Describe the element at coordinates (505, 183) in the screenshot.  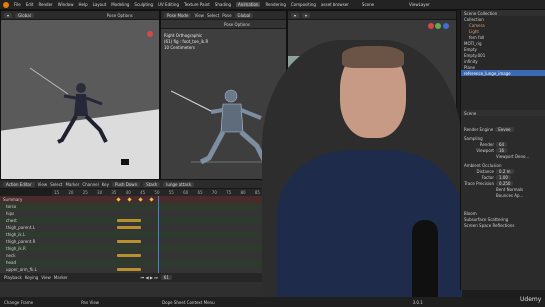
I see `trace-precision-field: 0.250` at that location.